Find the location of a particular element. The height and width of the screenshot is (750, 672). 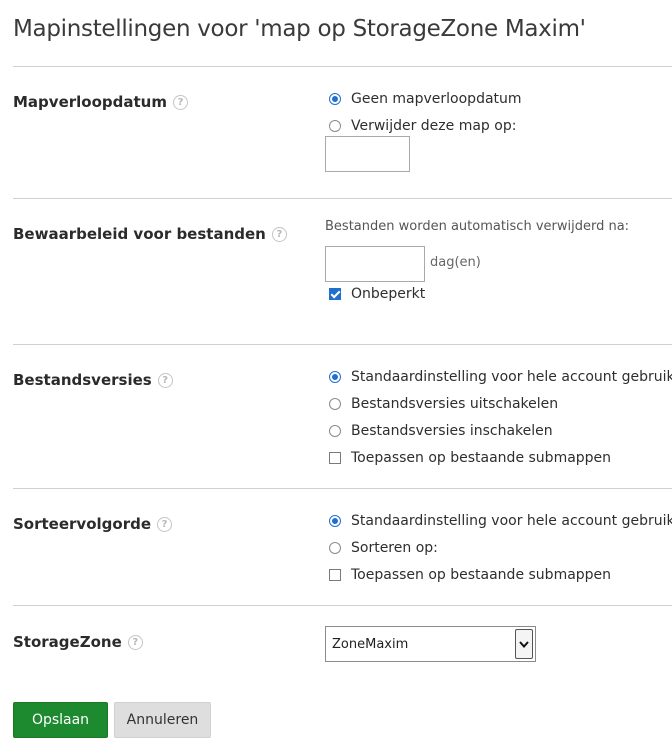

expiration-date-input is located at coordinates (367, 154).